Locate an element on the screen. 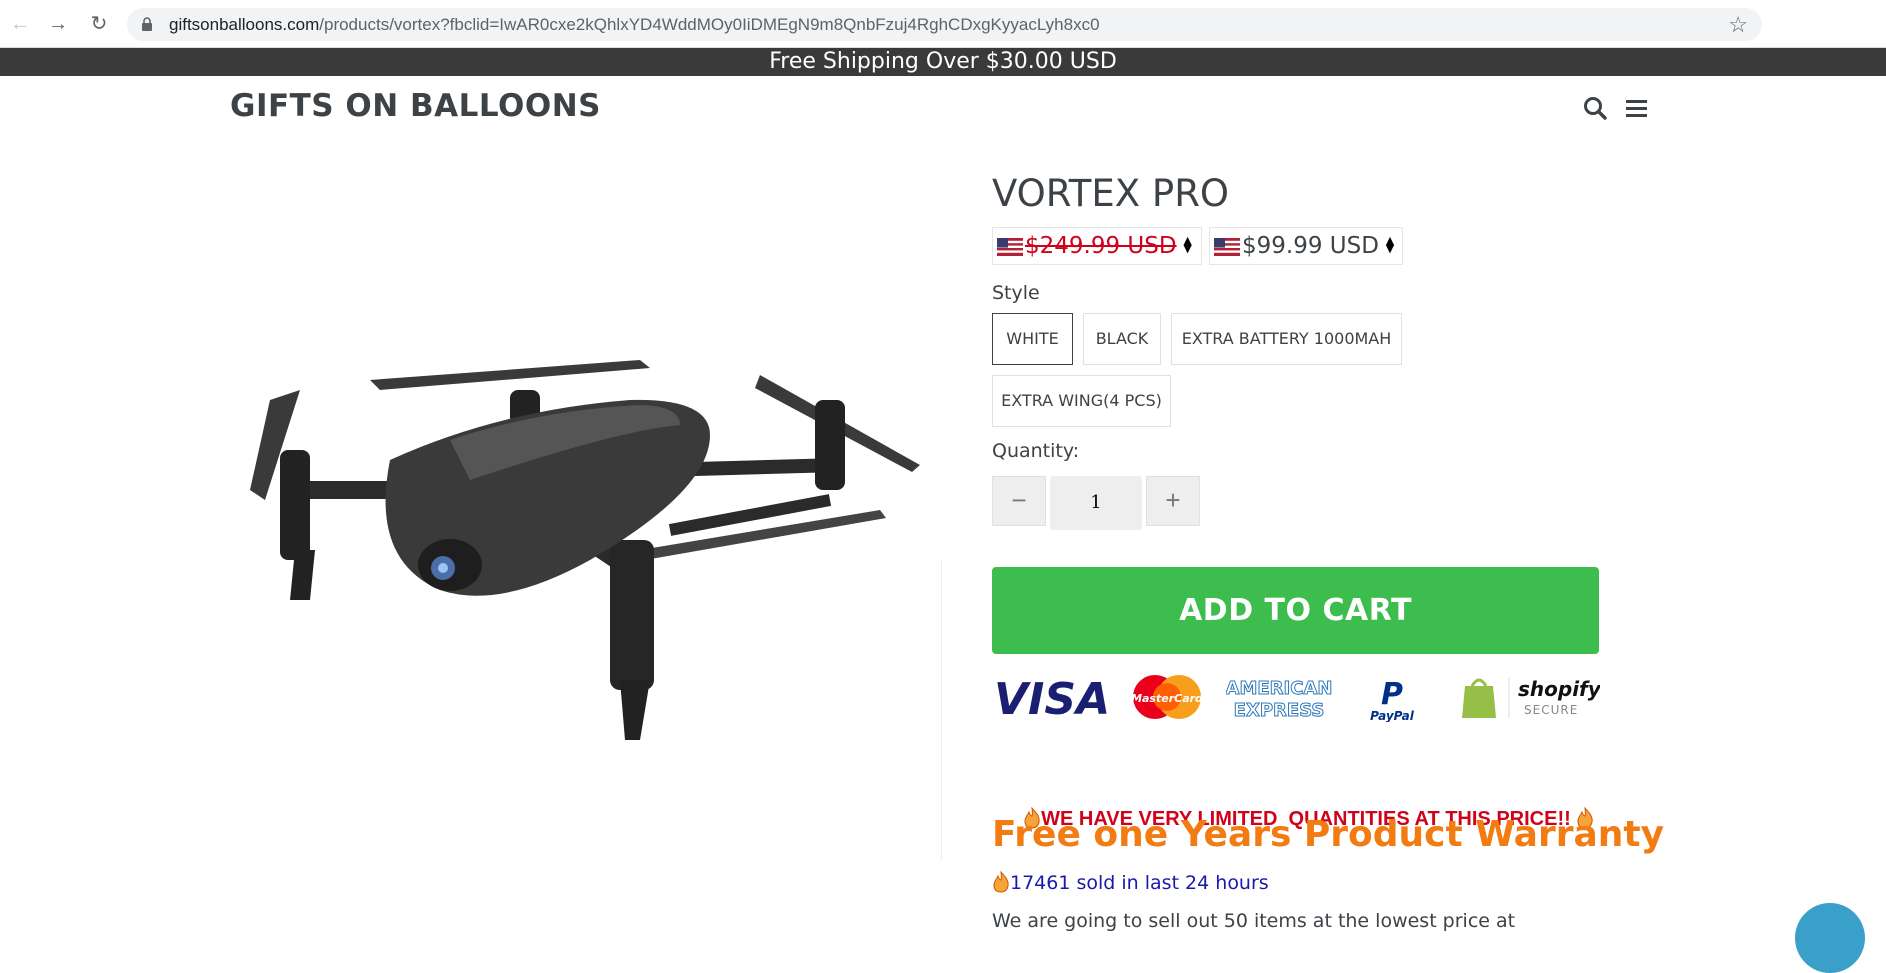 The image size is (1886, 973). amex-logo: AMERICAN EXPRESS is located at coordinates (1279, 700).